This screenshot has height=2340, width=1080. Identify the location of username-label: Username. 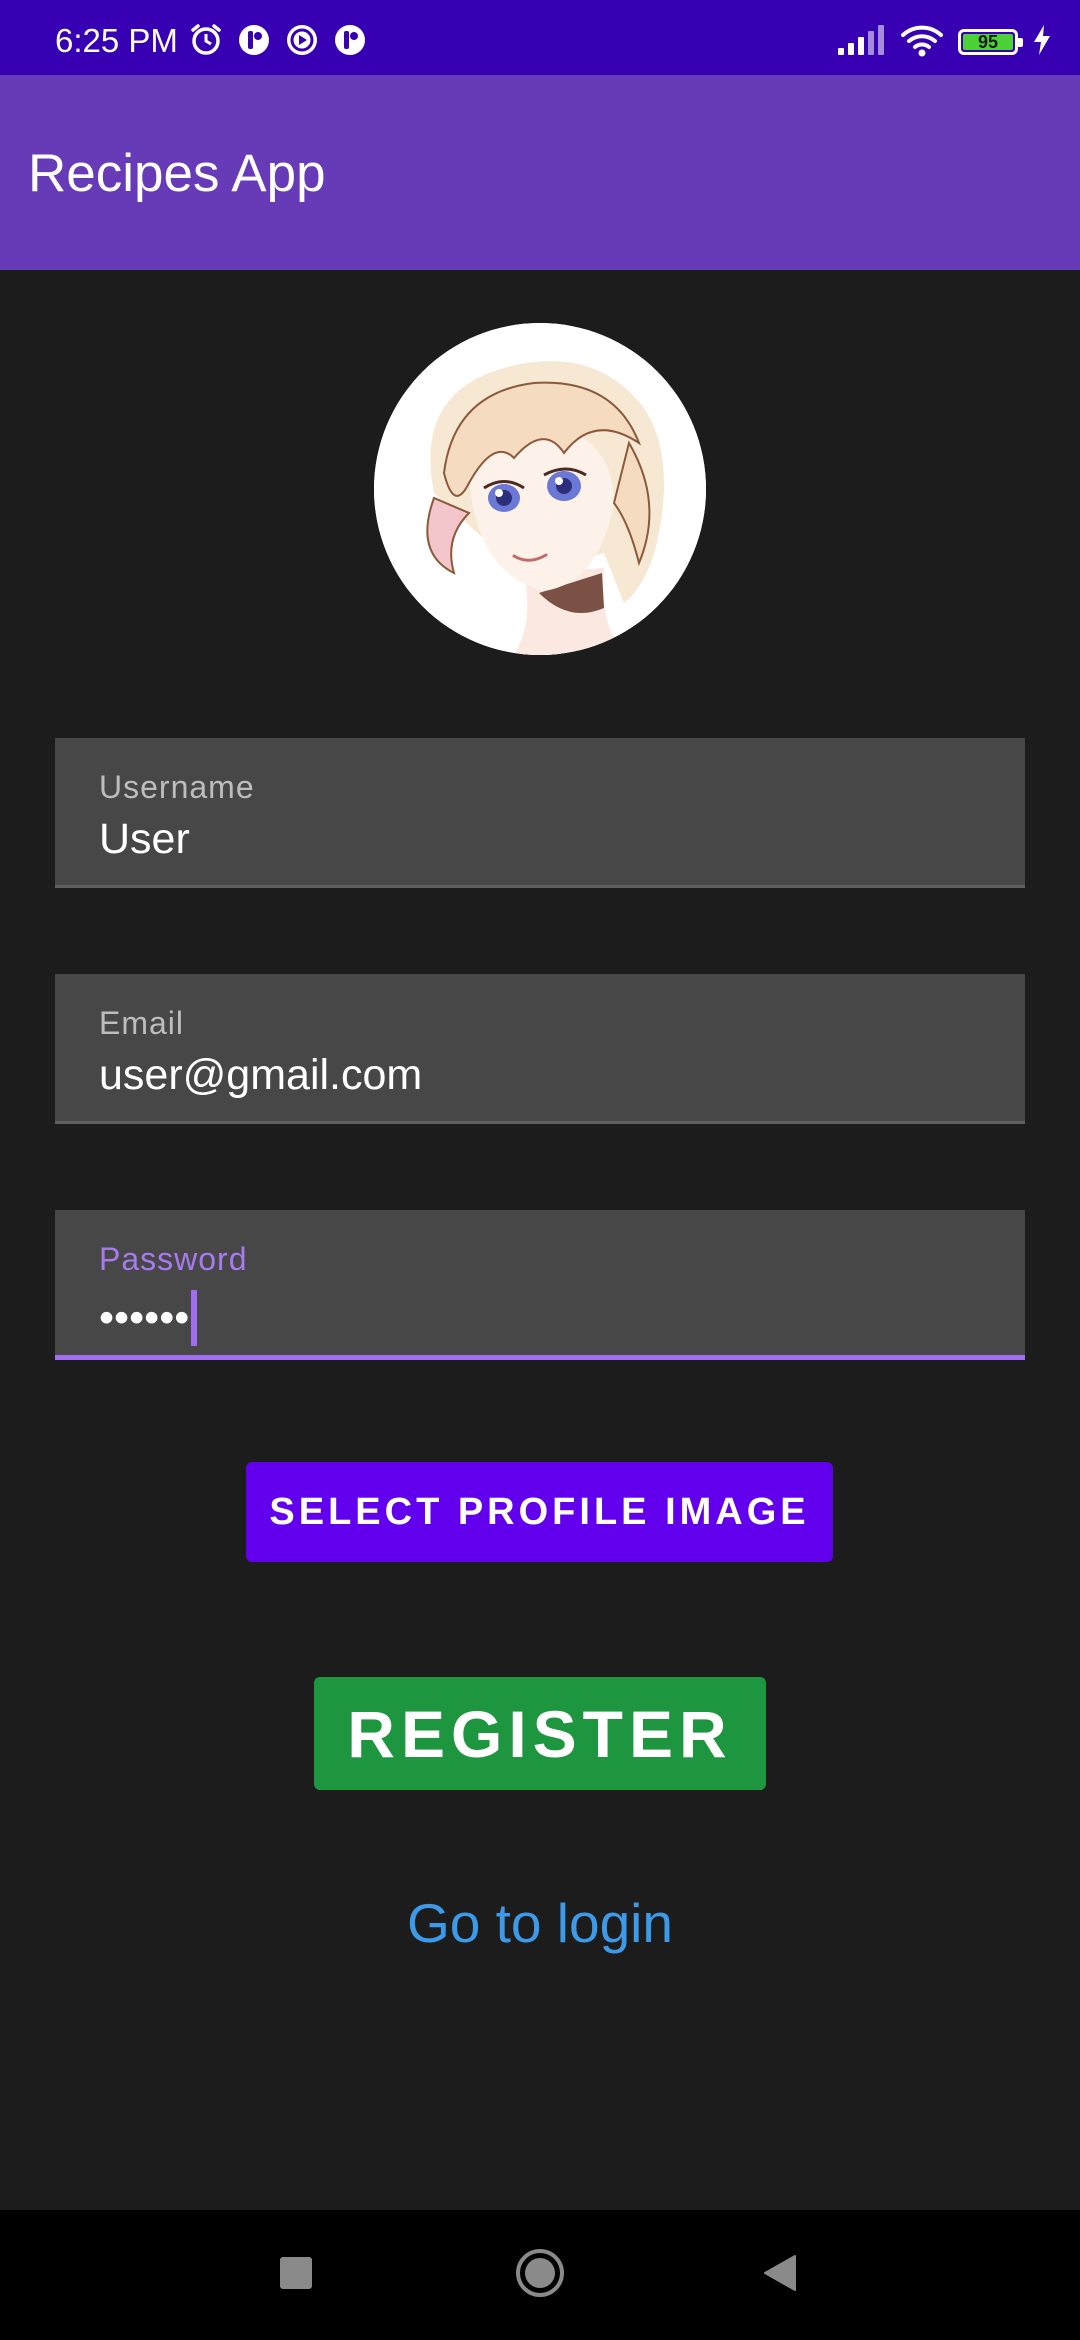
(177, 787).